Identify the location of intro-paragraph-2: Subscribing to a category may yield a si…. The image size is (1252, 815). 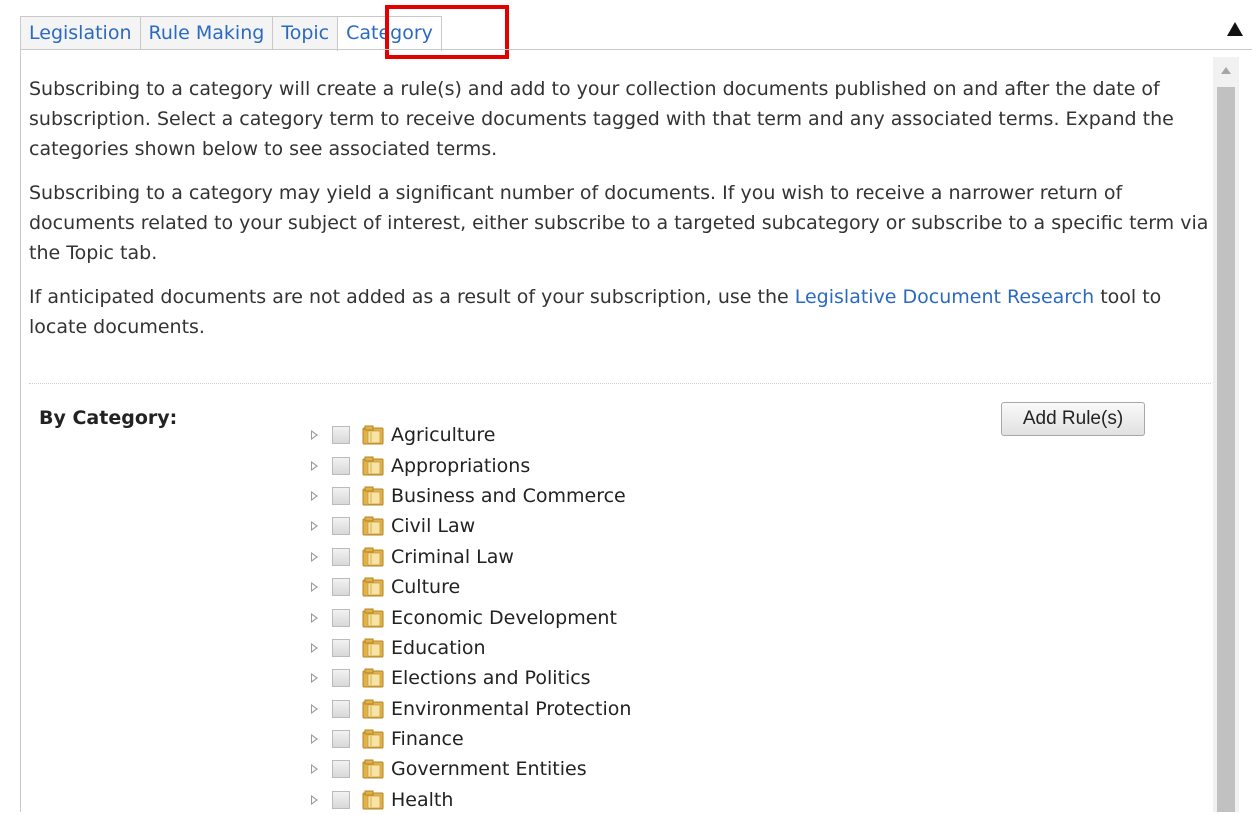
(619, 223).